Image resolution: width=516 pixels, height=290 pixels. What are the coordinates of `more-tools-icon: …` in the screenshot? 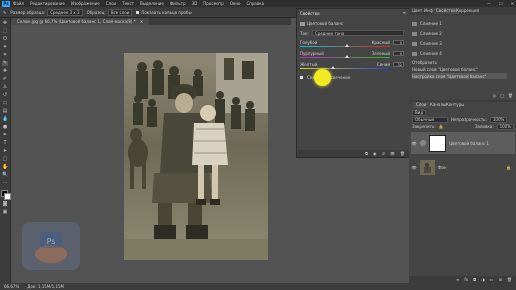 It's located at (5, 182).